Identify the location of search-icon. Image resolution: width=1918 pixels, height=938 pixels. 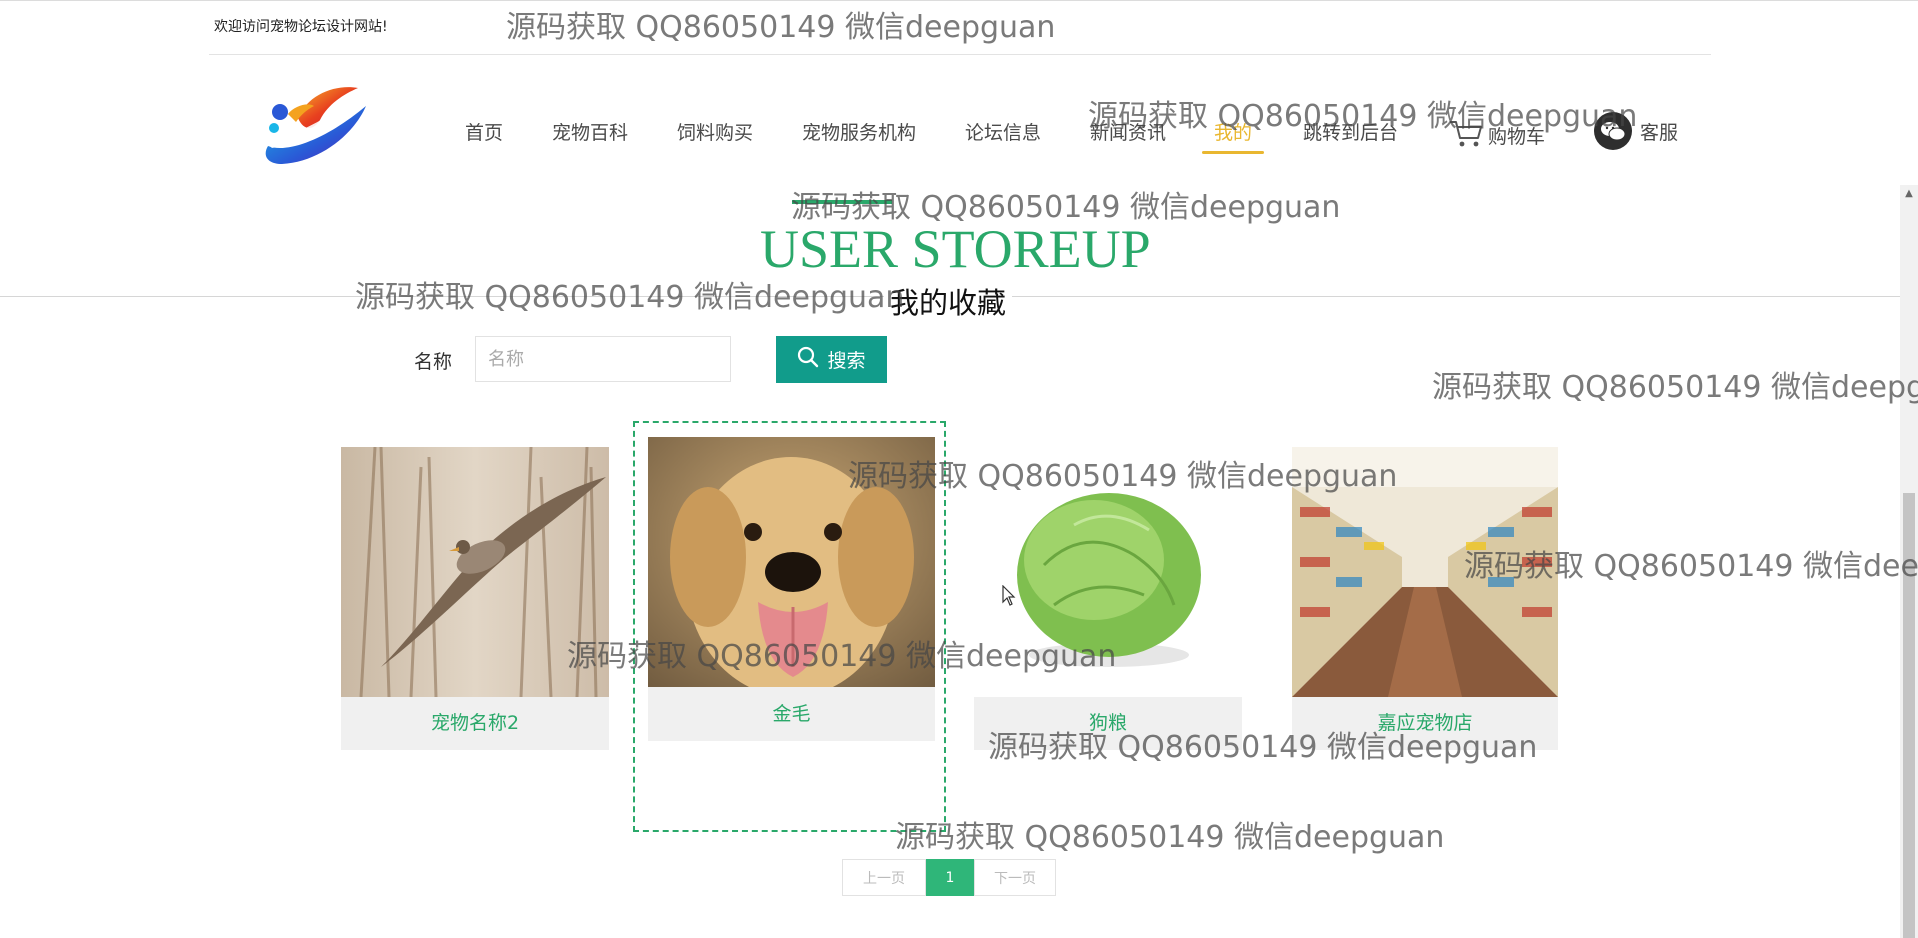
(812, 359).